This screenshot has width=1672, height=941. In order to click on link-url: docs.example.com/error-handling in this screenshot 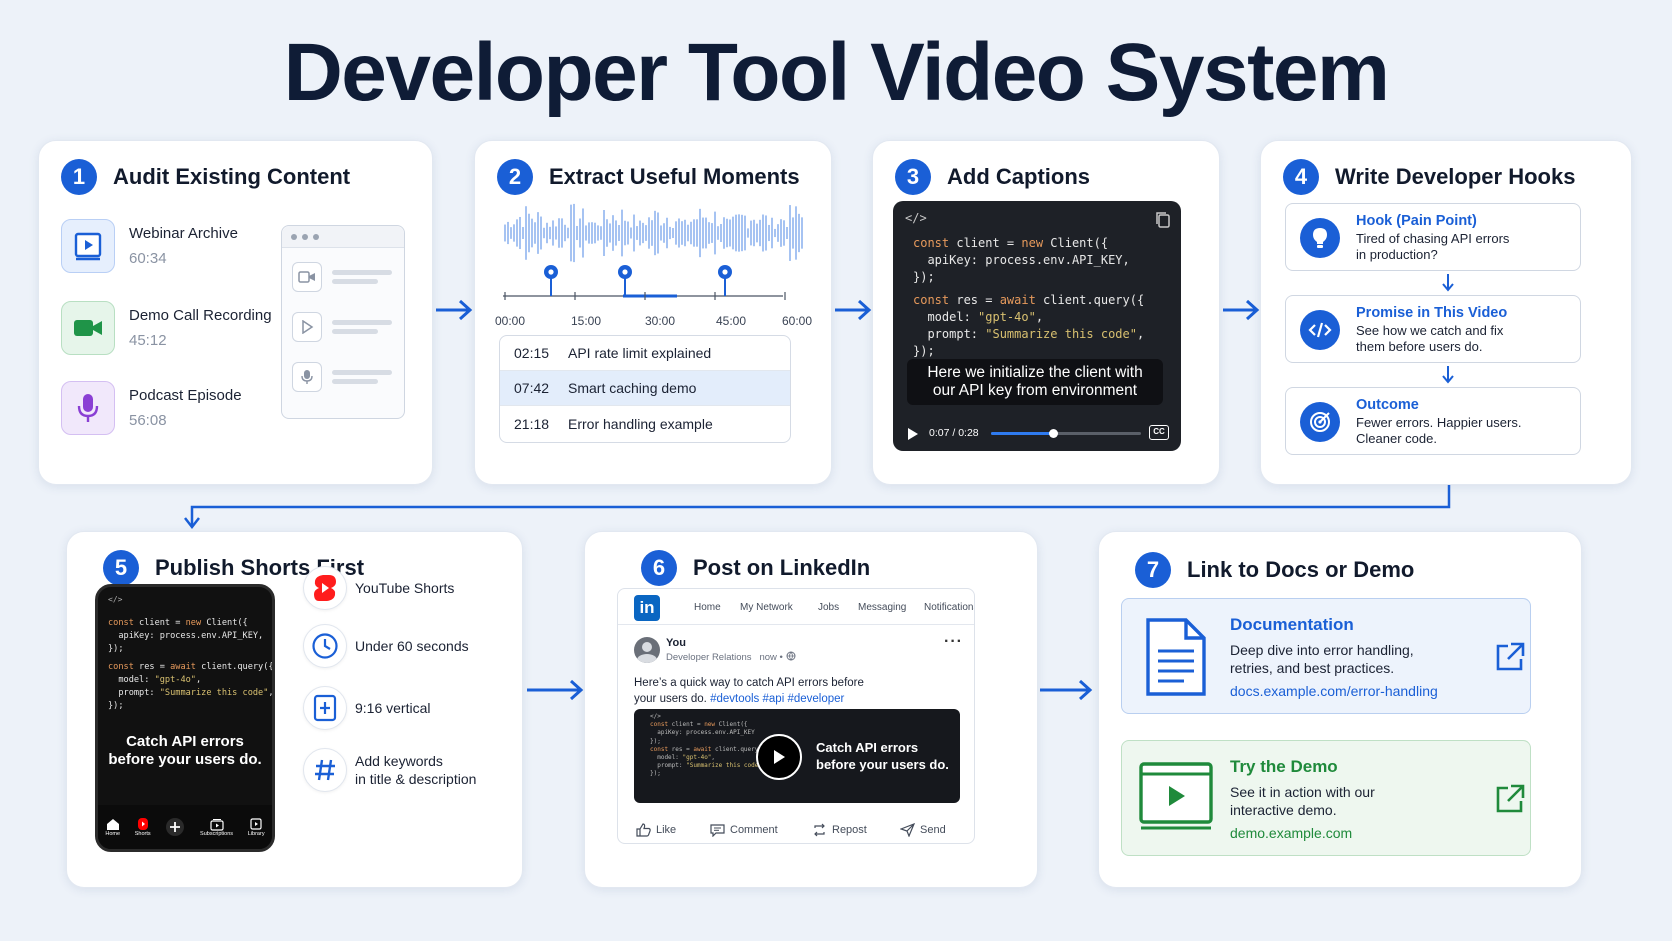, I will do `click(1334, 691)`.